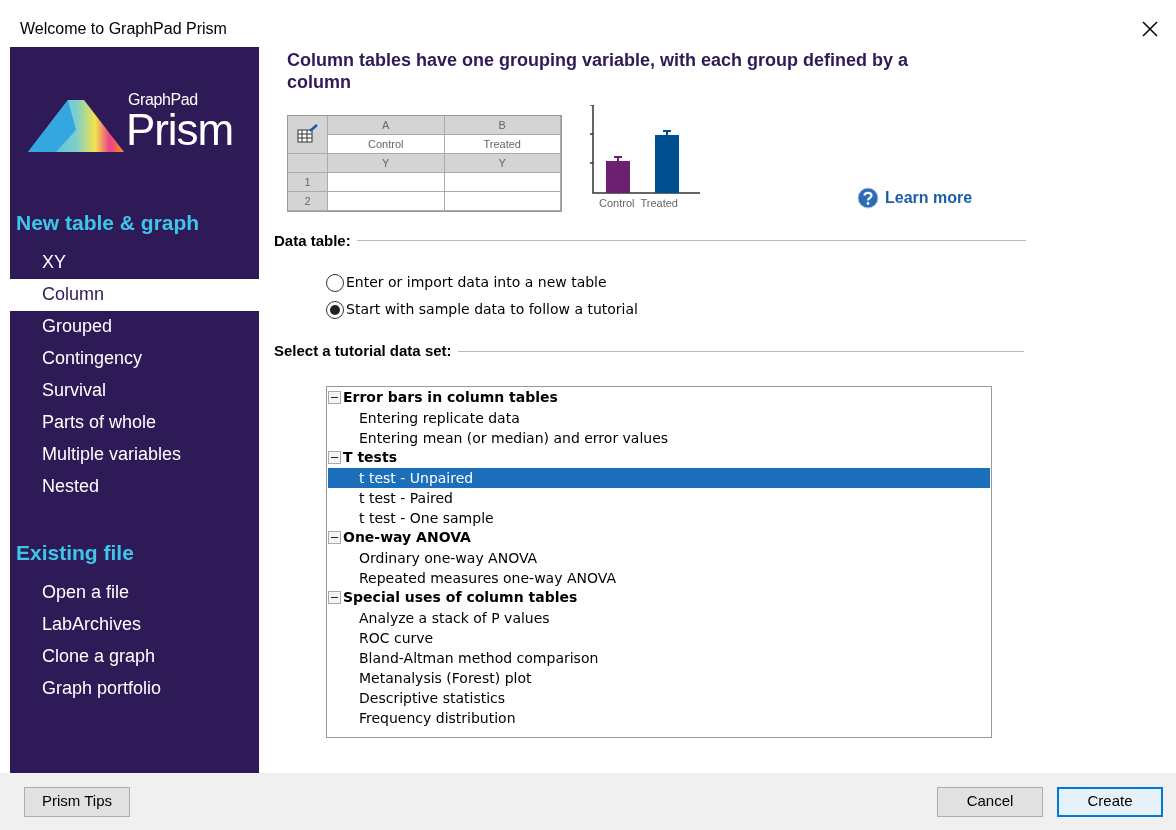 The width and height of the screenshot is (1176, 830). Describe the element at coordinates (386, 163) in the screenshot. I see `column-type: Y` at that location.